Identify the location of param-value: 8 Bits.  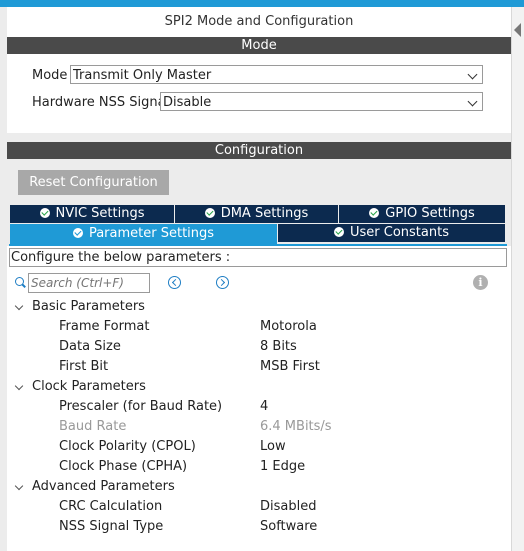
(278, 347).